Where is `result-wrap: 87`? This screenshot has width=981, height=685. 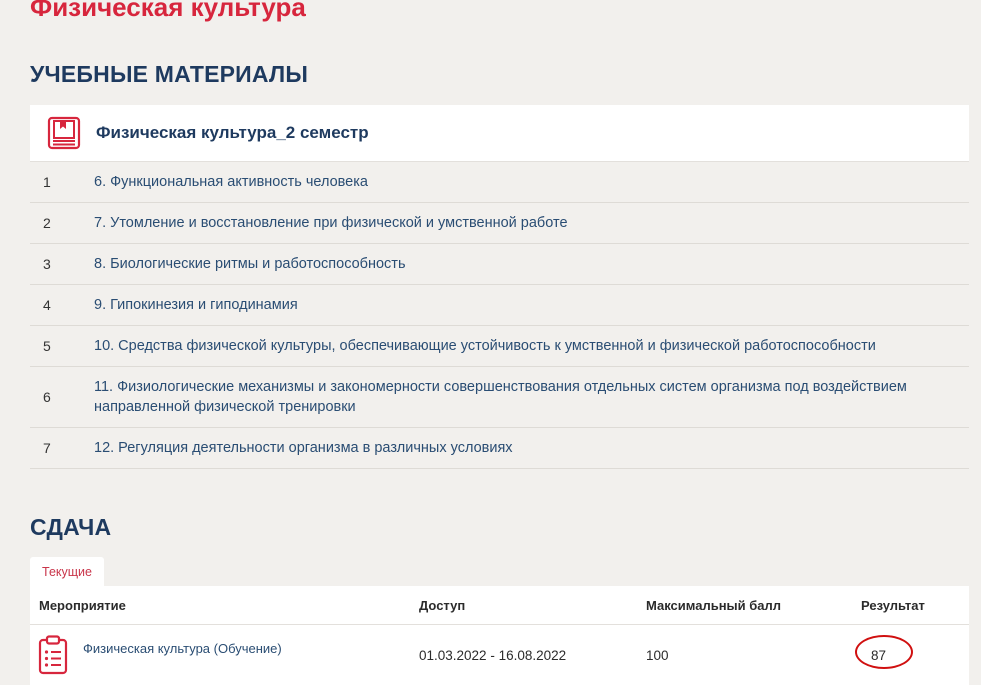
result-wrap: 87 is located at coordinates (884, 651).